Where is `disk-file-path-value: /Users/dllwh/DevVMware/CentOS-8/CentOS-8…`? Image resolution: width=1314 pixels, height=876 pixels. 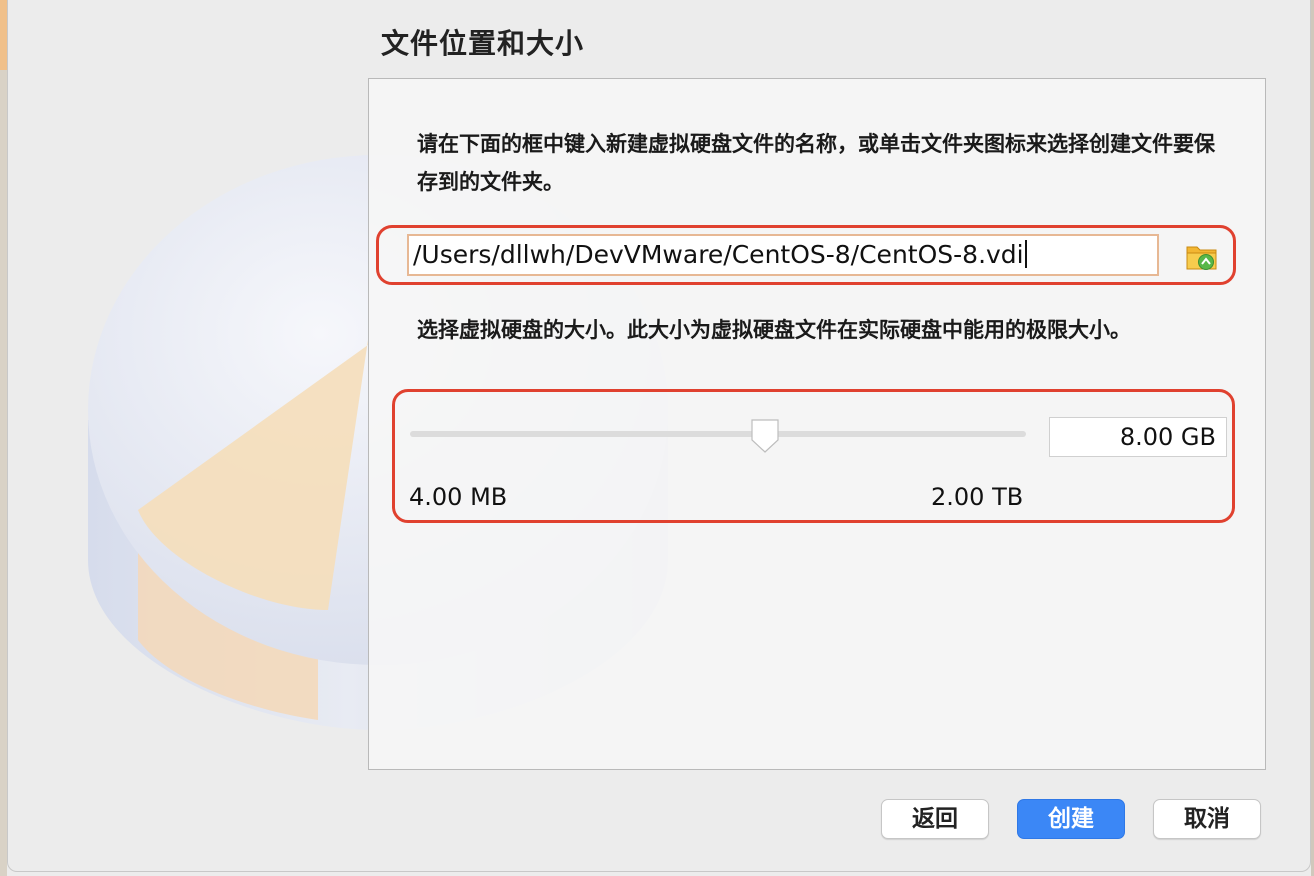
disk-file-path-value: /Users/dllwh/DevVMware/CentOS-8/CentOS-8… is located at coordinates (718, 254).